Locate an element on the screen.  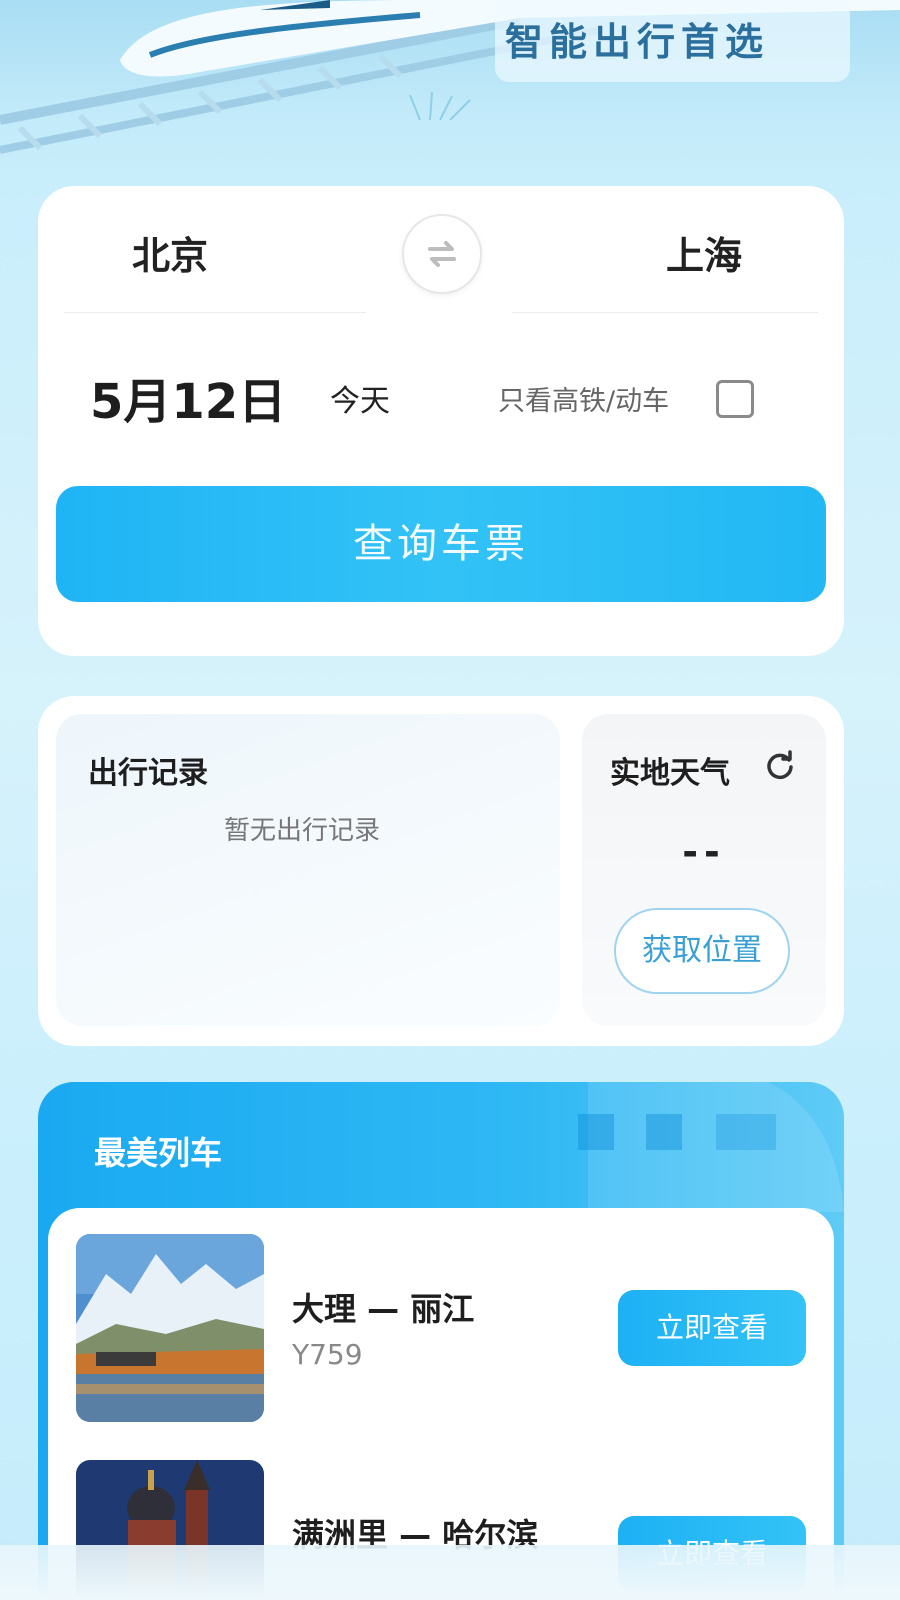
bottom-fade is located at coordinates (450, 1572).